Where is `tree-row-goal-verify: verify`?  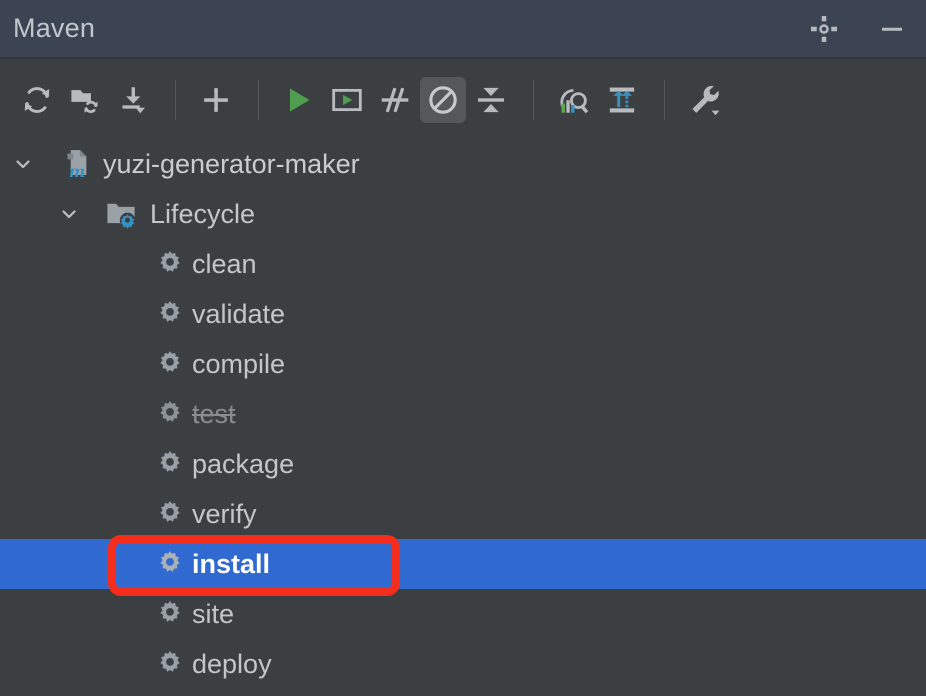
tree-row-goal-verify: verify is located at coordinates (463, 514).